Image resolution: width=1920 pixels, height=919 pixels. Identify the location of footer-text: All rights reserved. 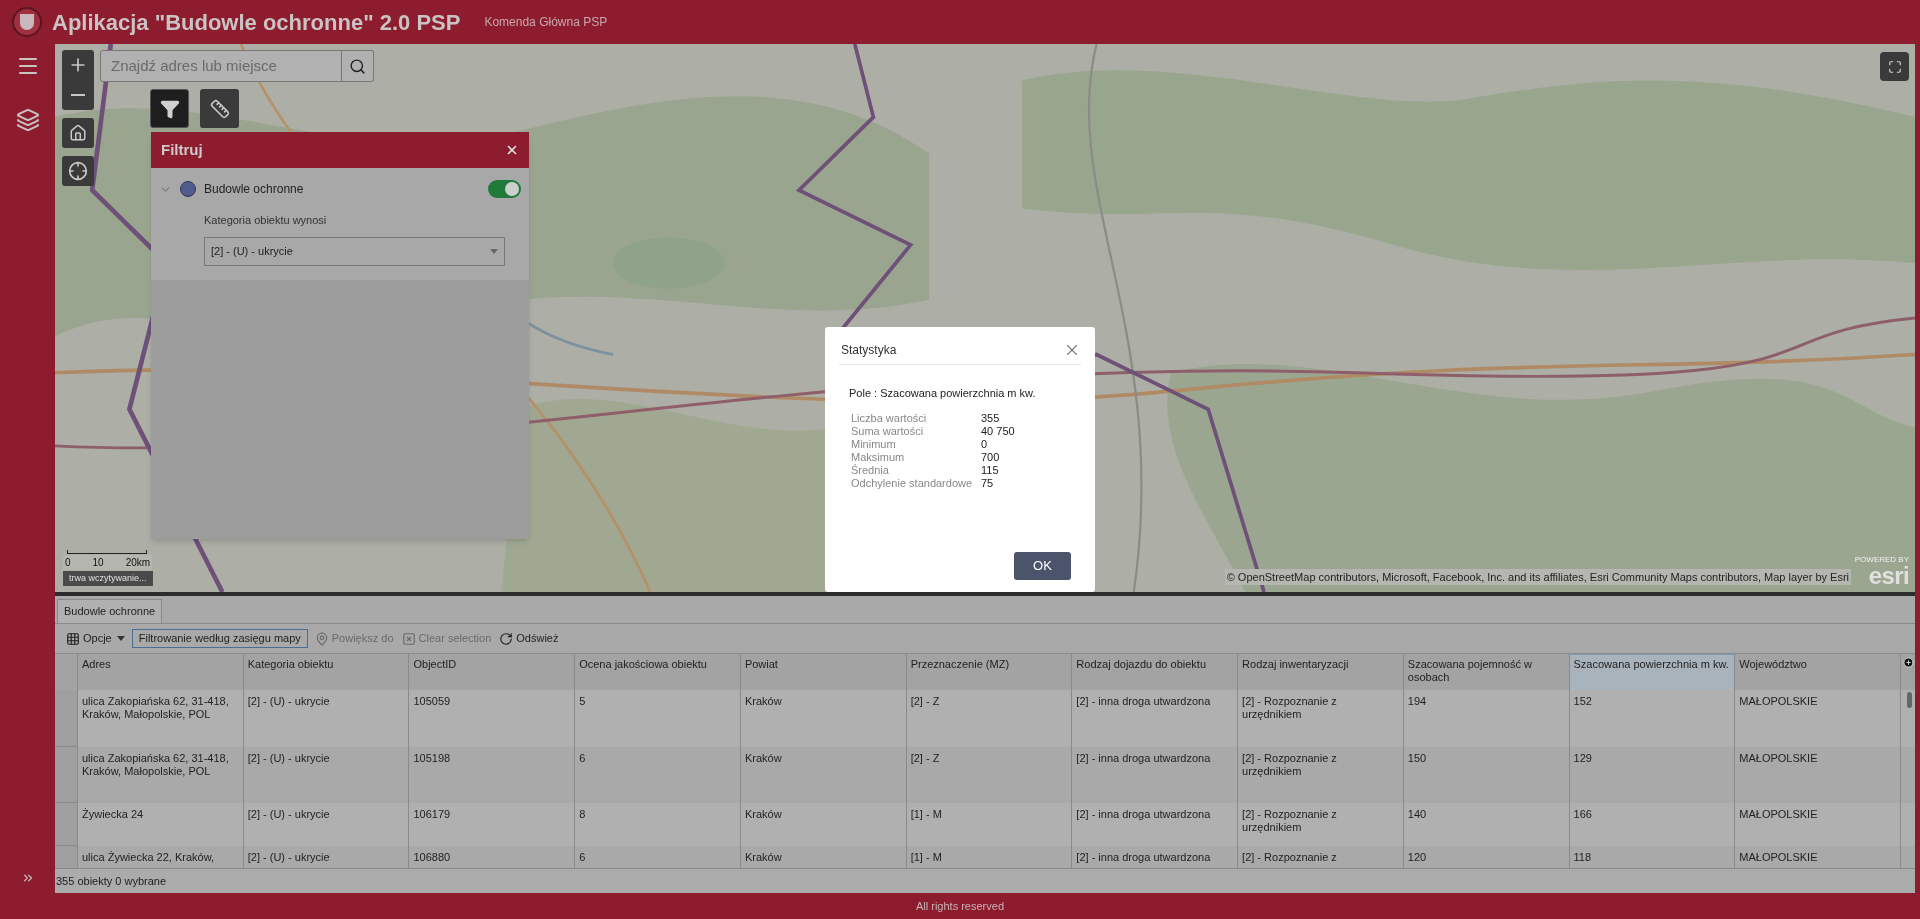
(959, 906).